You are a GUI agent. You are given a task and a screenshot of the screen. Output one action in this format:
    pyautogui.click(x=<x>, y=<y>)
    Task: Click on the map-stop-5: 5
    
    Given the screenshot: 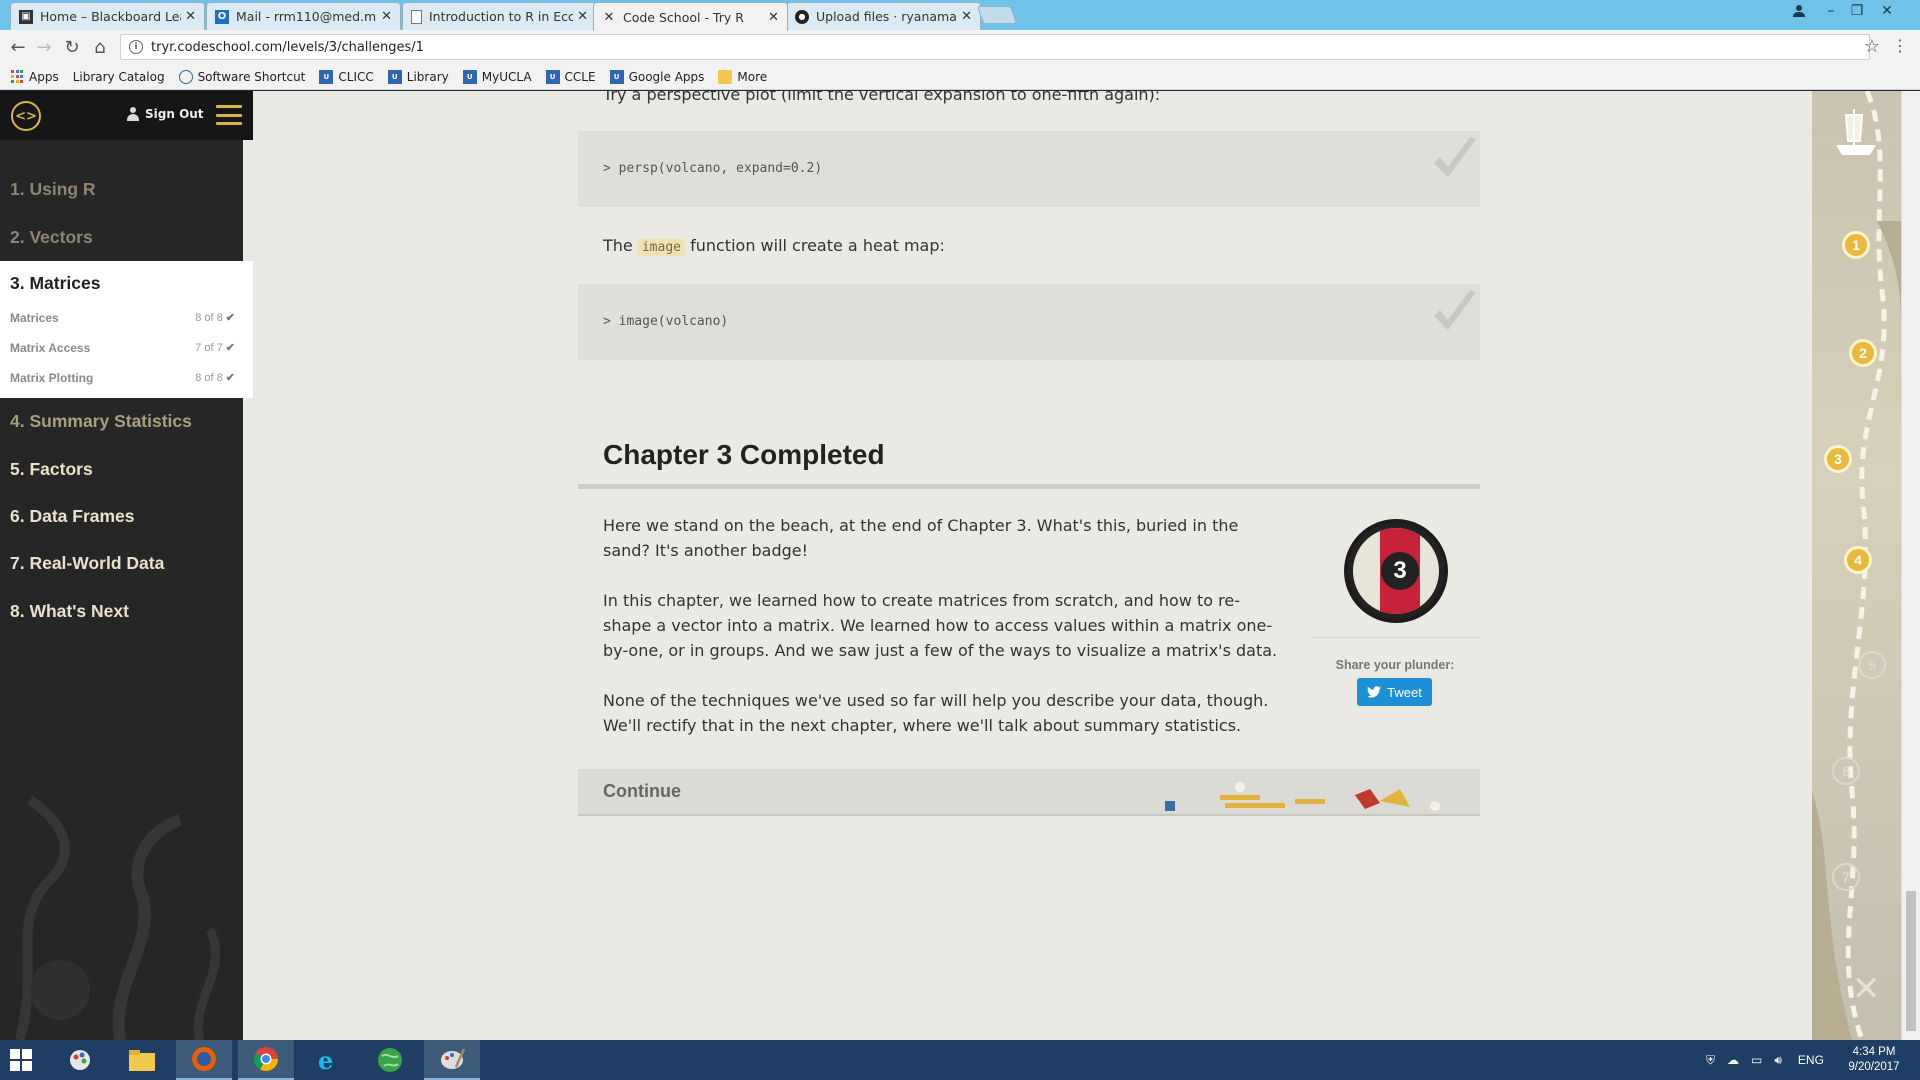 What is the action you would take?
    pyautogui.click(x=1872, y=665)
    